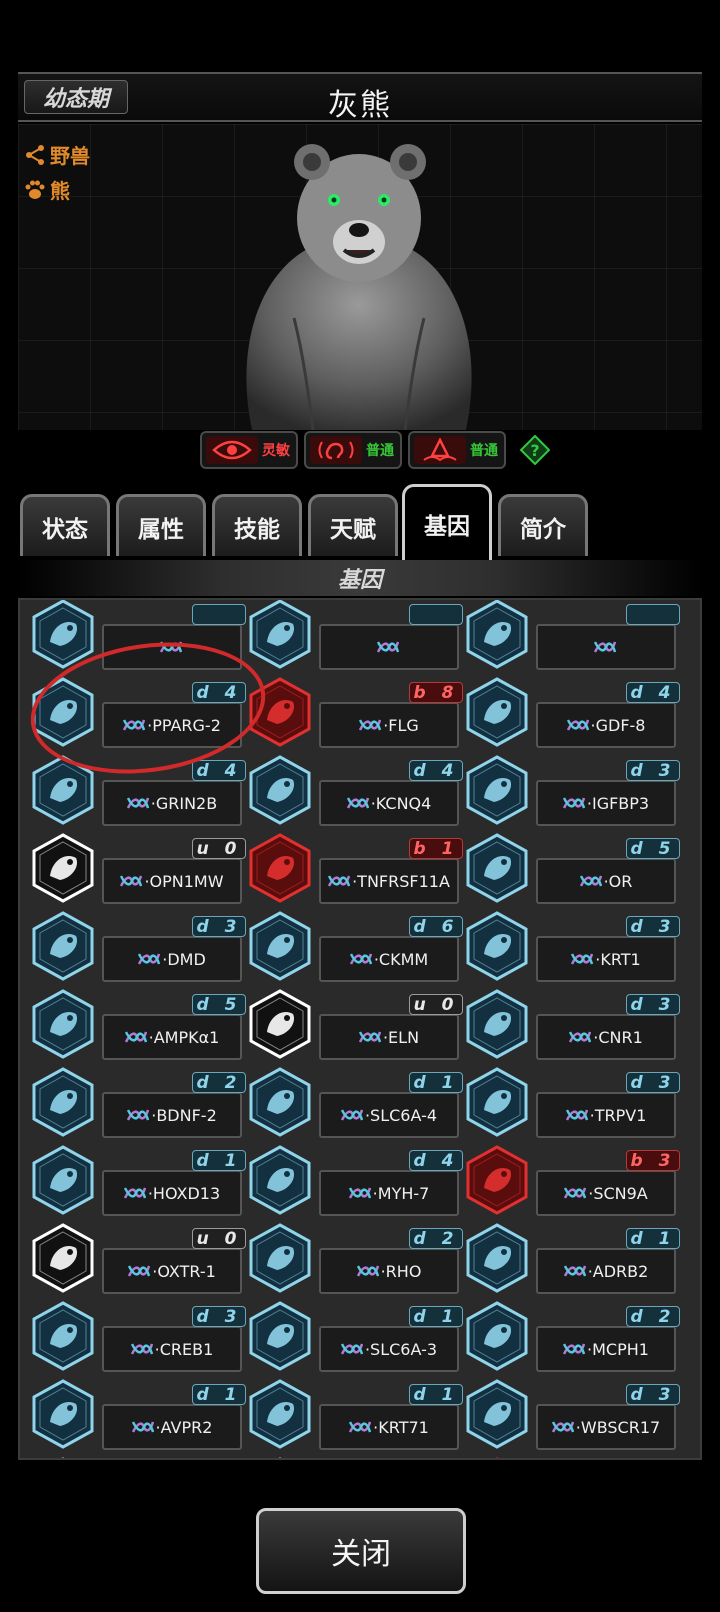  Describe the element at coordinates (568, 1329) in the screenshot. I see `gene-card: ·MCPH1 d 2` at that location.